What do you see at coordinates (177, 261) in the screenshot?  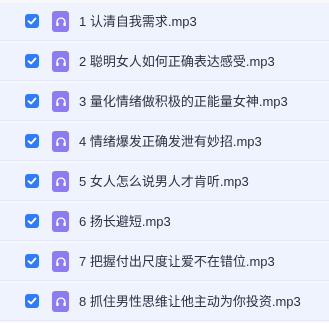 I see `file-name: 7 把握付出尺度让爱不在错位.mp3` at bounding box center [177, 261].